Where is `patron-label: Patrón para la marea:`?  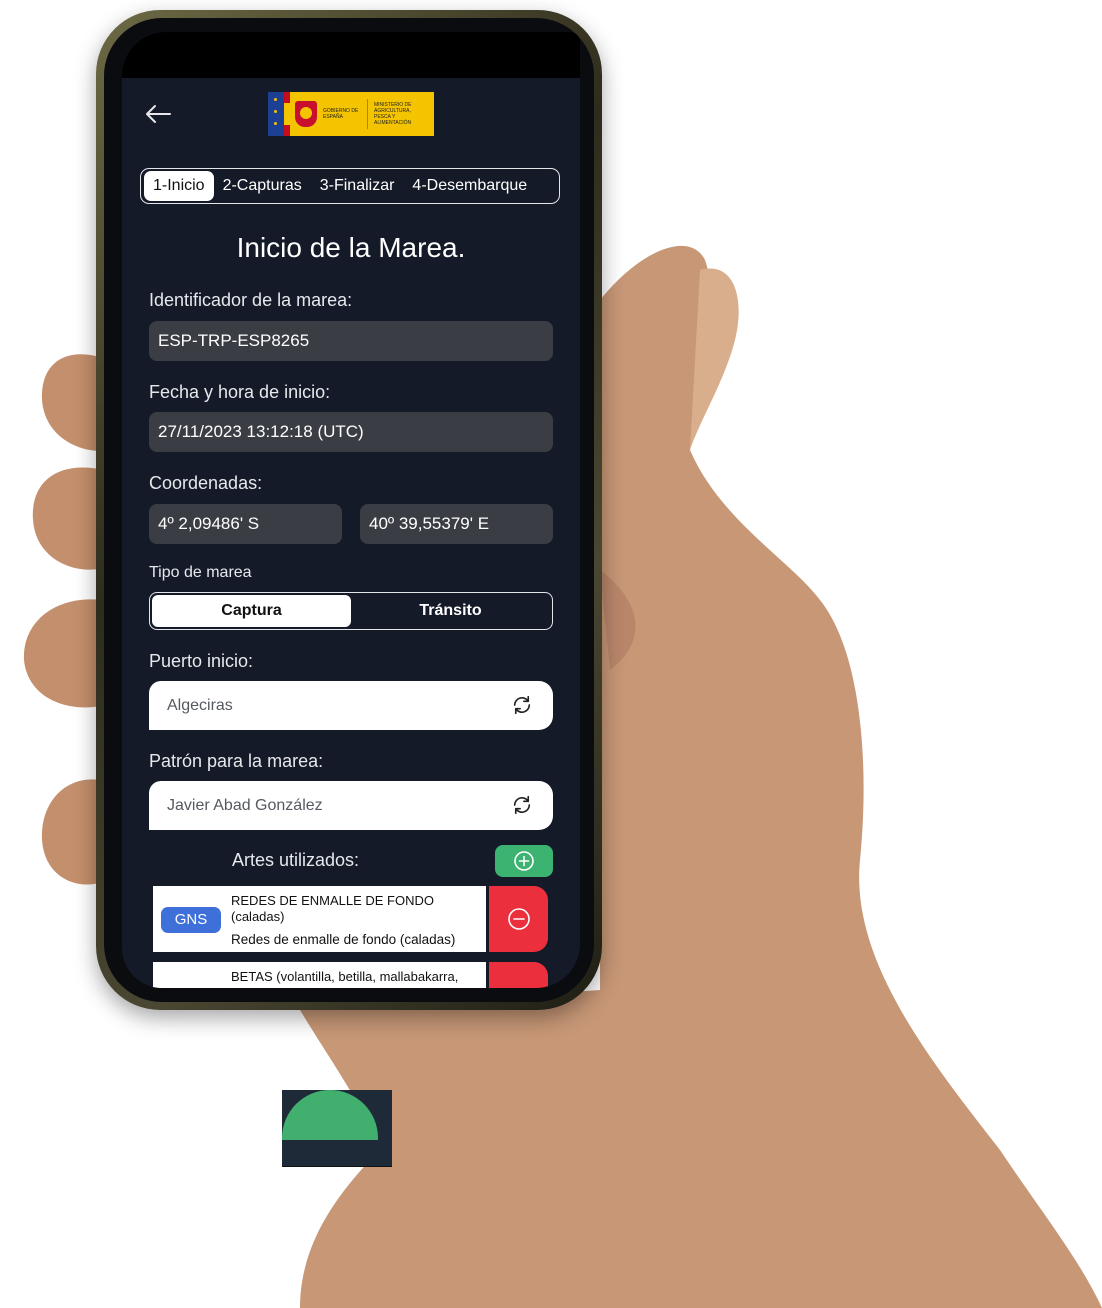
patron-label: Patrón para la marea: is located at coordinates (236, 761).